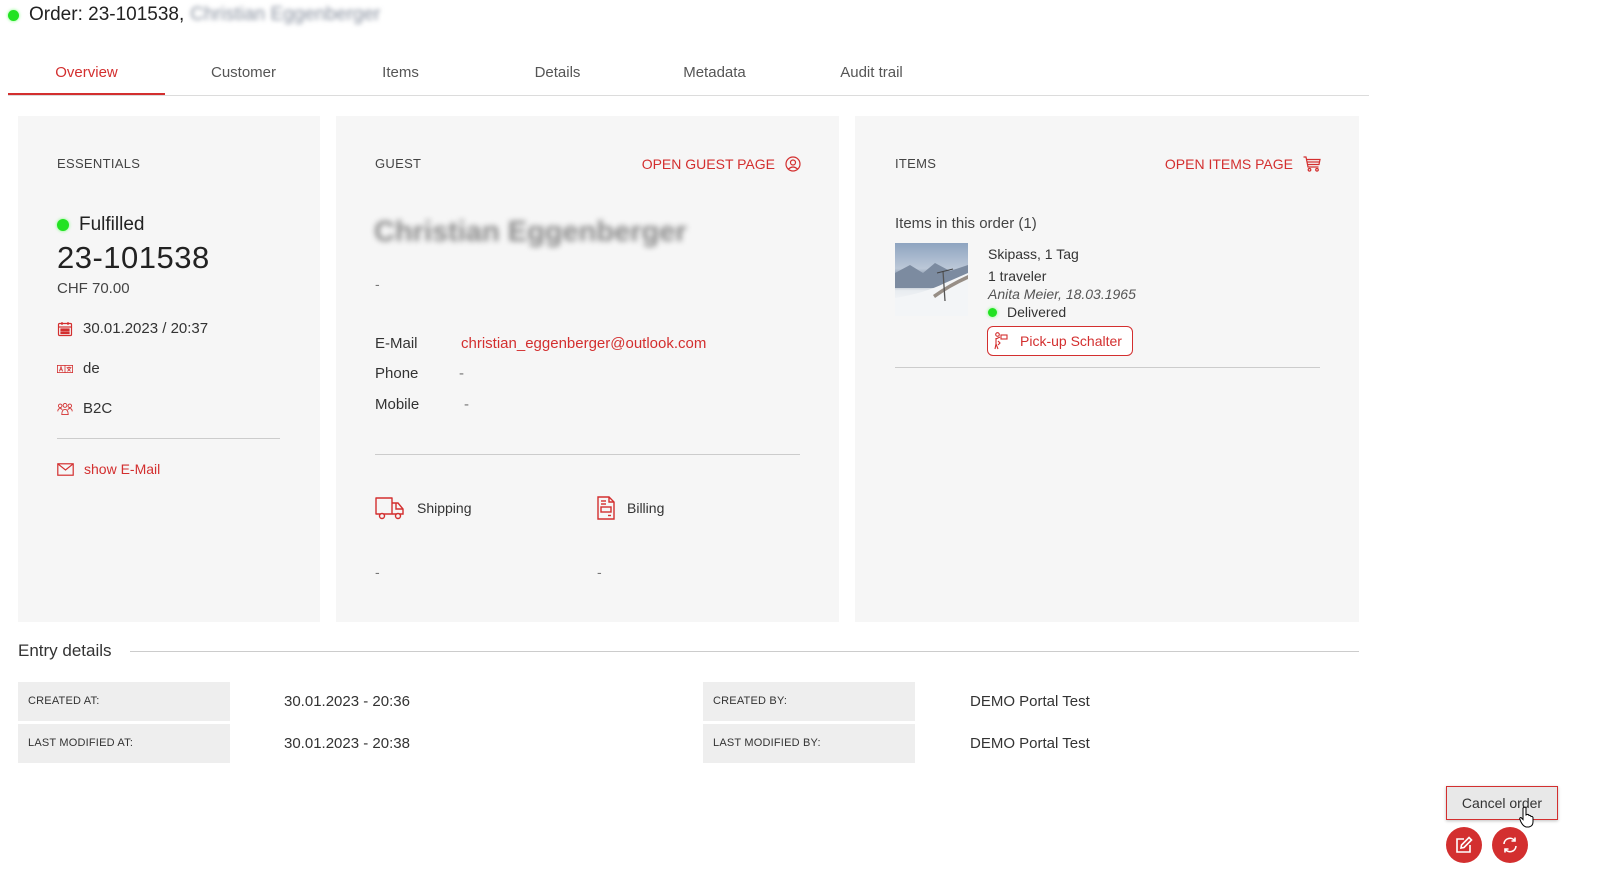 This screenshot has height=884, width=1599. Describe the element at coordinates (397, 404) in the screenshot. I see `contact-label: Mobile` at that location.